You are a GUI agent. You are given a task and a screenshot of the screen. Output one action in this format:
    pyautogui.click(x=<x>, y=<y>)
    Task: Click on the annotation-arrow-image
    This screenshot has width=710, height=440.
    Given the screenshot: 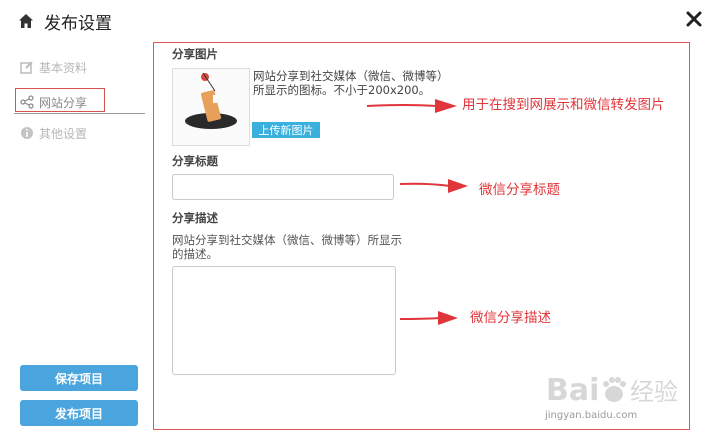 What is the action you would take?
    pyautogui.click(x=411, y=106)
    